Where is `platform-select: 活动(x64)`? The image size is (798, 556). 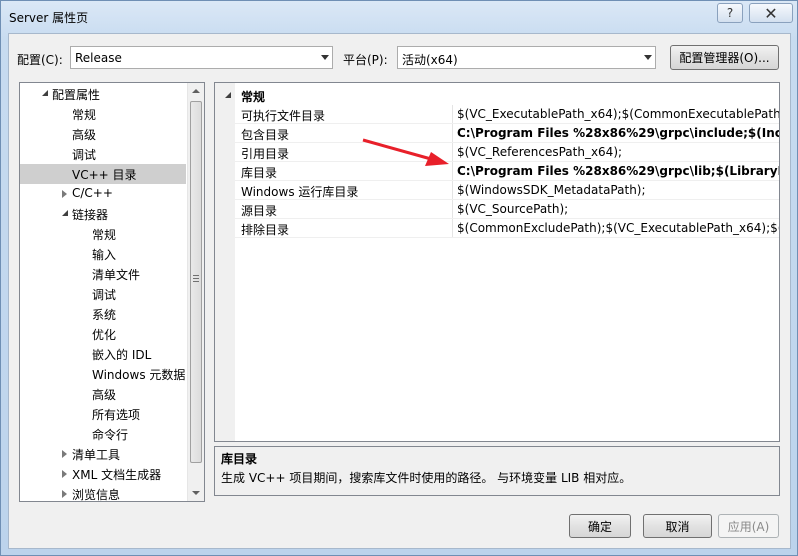 platform-select: 活动(x64) is located at coordinates (526, 57).